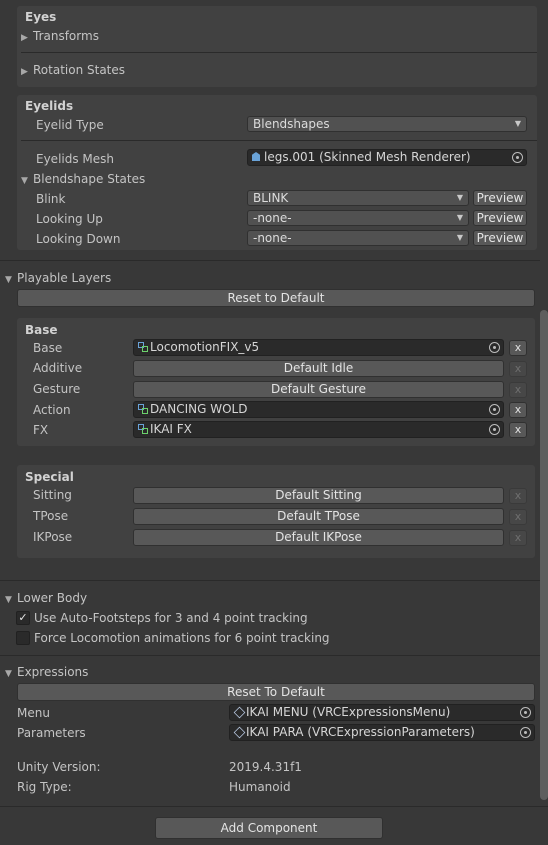  Describe the element at coordinates (49, 106) in the screenshot. I see `eyelids-title: Eyelids` at that location.